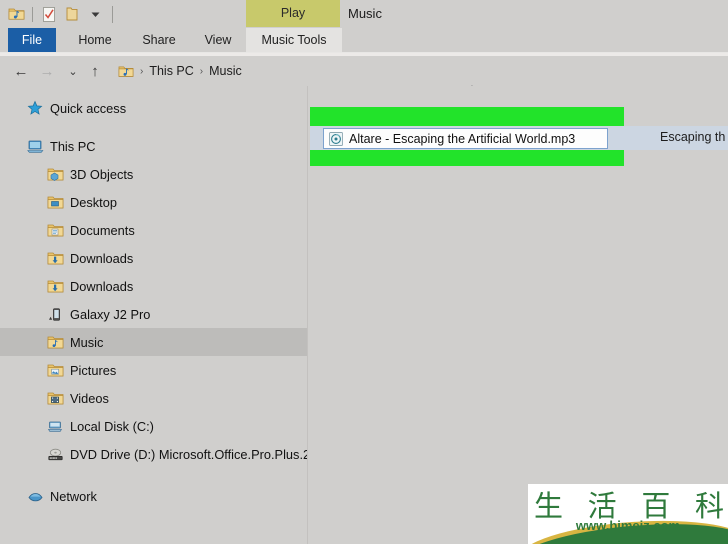  Describe the element at coordinates (93, 202) in the screenshot. I see `sidebar-item-label: Desktop` at that location.